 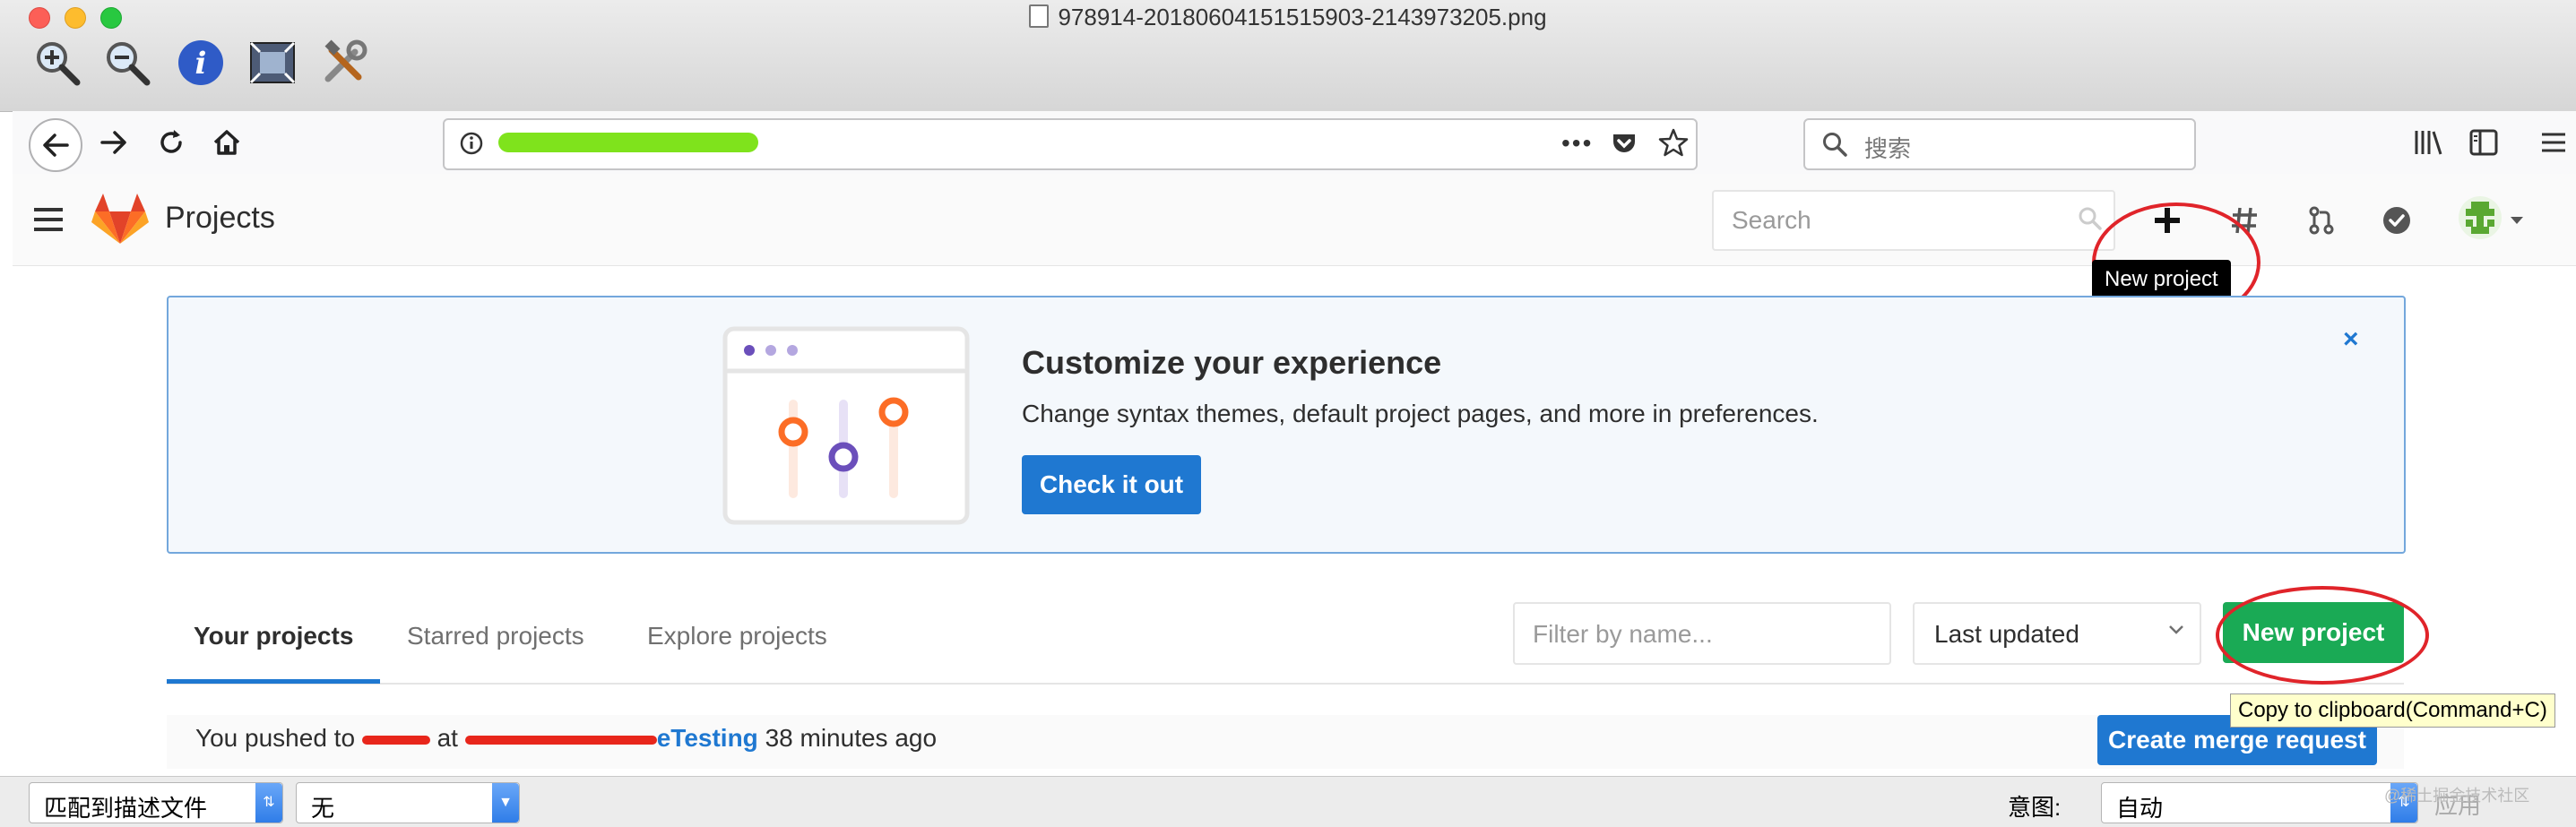 I want to click on new-project-tooltip: New project, so click(x=2161, y=279).